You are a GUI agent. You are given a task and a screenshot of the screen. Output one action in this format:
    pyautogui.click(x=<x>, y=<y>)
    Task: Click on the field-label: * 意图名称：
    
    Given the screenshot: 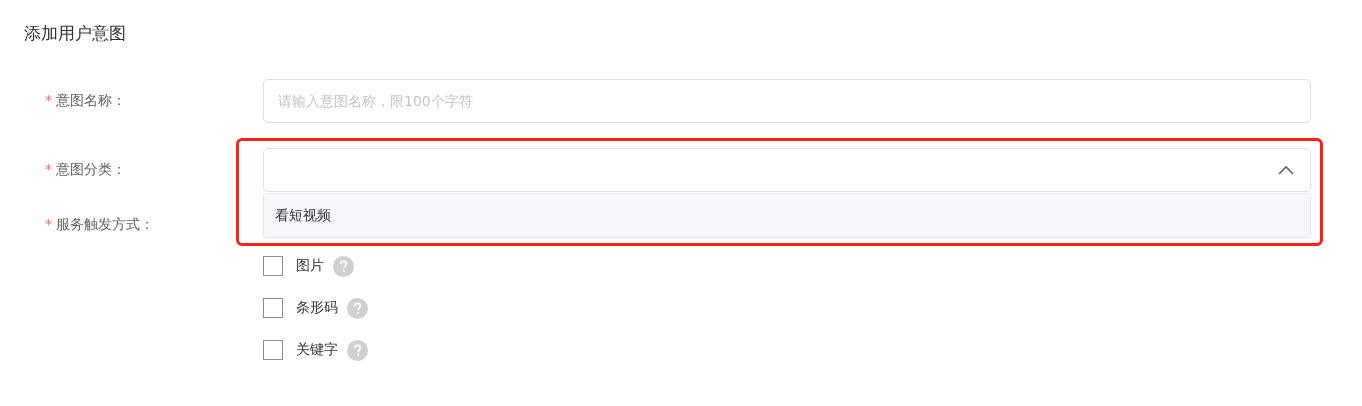 What is the action you would take?
    pyautogui.click(x=85, y=101)
    